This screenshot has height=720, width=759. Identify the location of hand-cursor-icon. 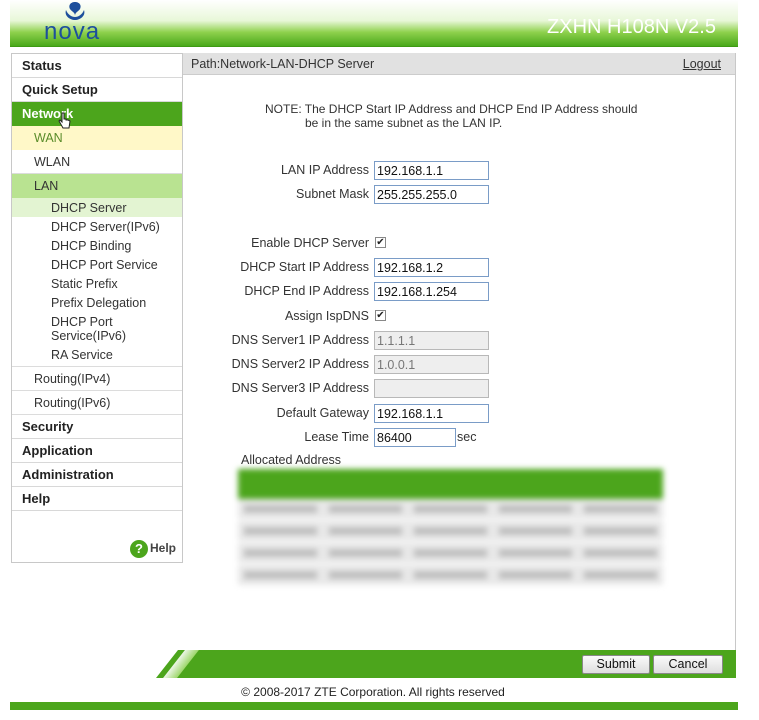
(64, 120).